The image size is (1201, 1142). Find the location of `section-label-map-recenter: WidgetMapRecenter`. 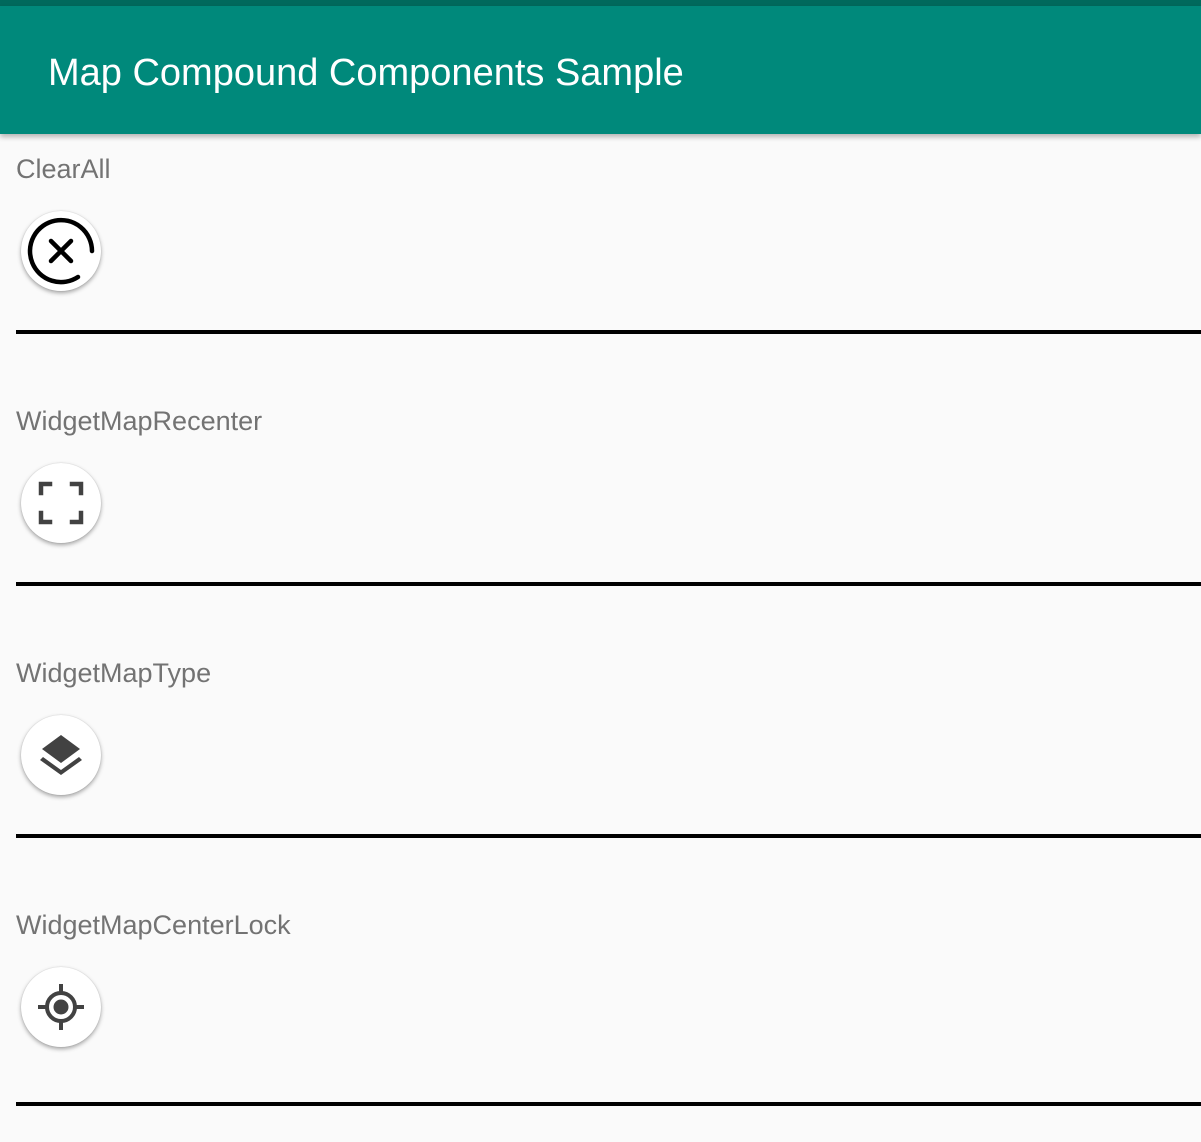

section-label-map-recenter: WidgetMapRecenter is located at coordinates (139, 421).